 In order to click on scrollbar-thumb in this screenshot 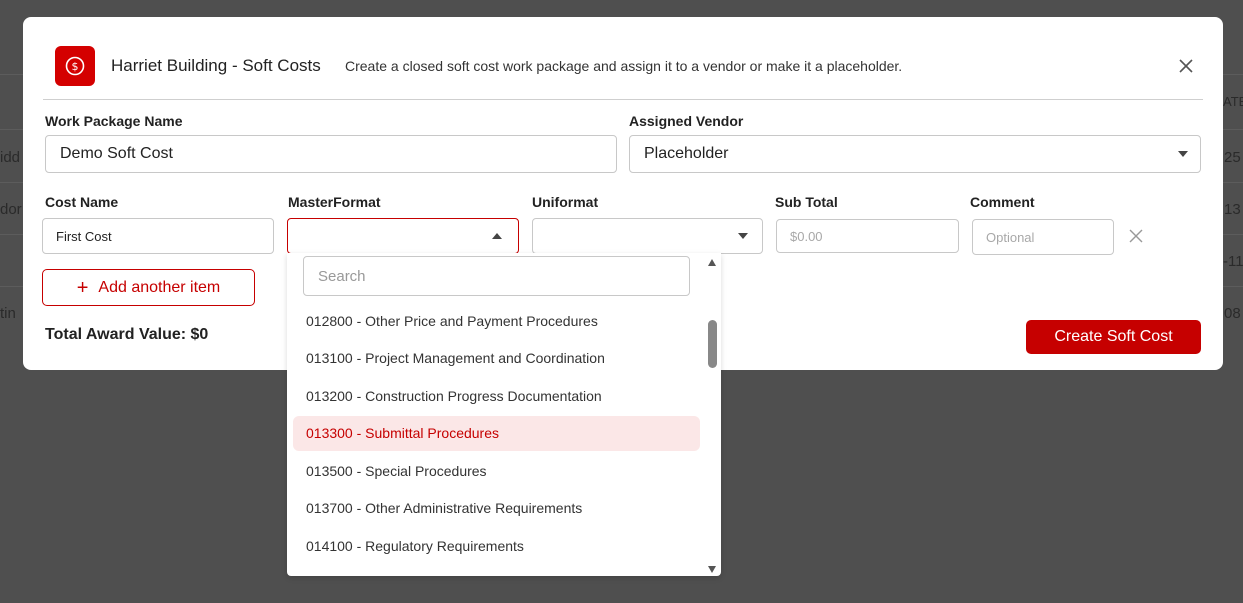, I will do `click(712, 344)`.